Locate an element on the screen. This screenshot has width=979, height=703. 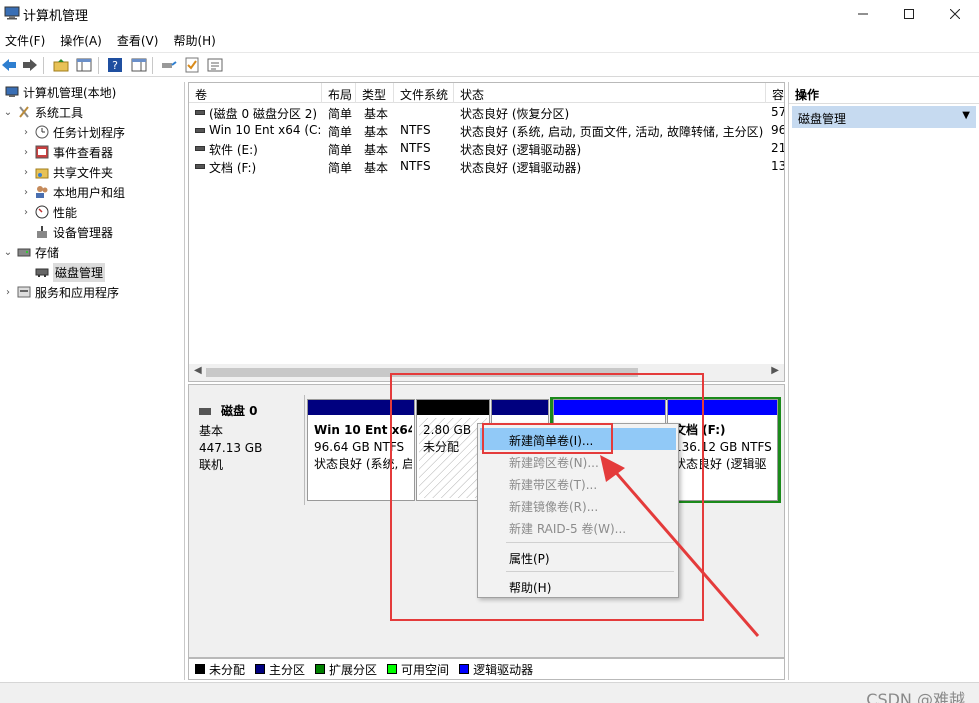
horizontal-scrollbar: ◀ ▶ is located at coordinates (486, 372).